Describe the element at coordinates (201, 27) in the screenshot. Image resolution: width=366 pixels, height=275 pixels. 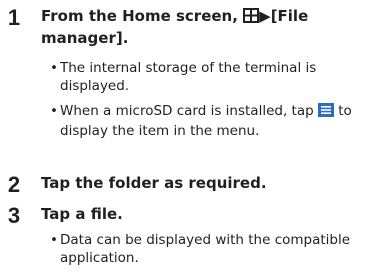
I see `step-title: From the Home screen, ▶[File manager].` at that location.